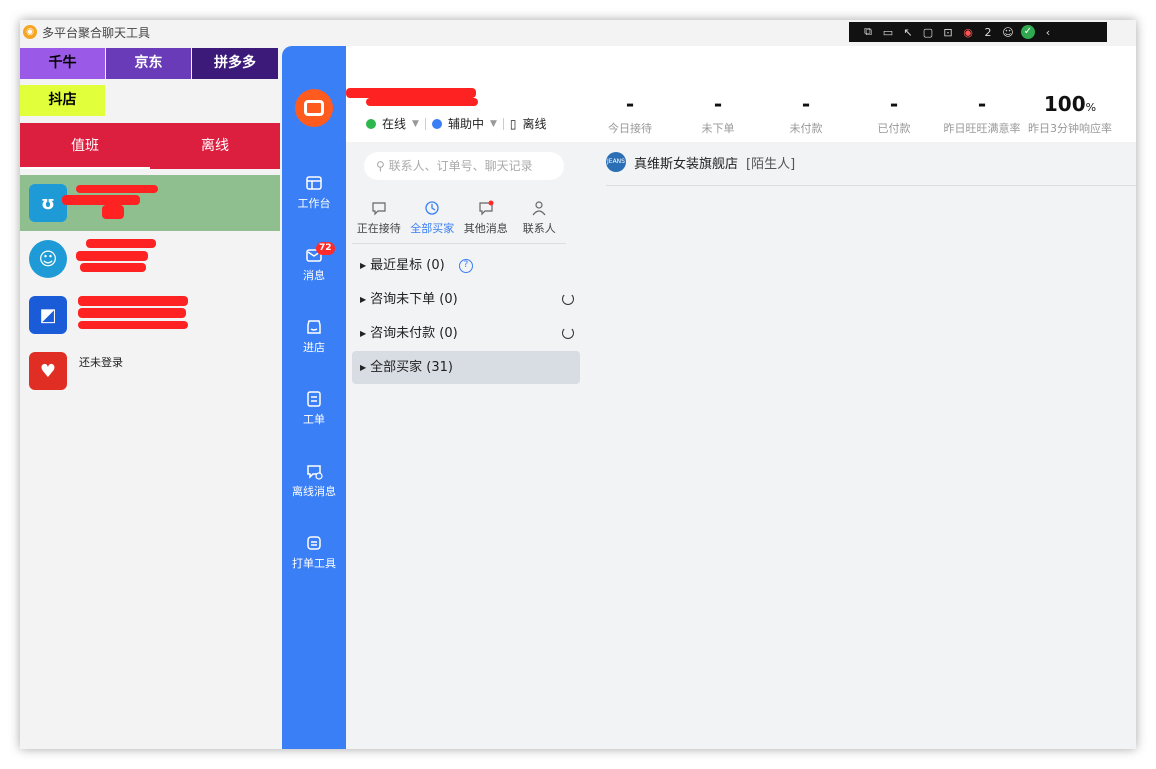  I want to click on nav-label: 工作台, so click(314, 203).